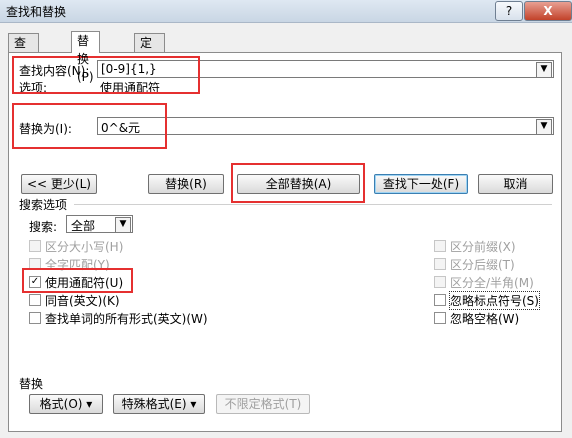 The image size is (572, 438). I want to click on sounds-like-checkbox, so click(35, 300).